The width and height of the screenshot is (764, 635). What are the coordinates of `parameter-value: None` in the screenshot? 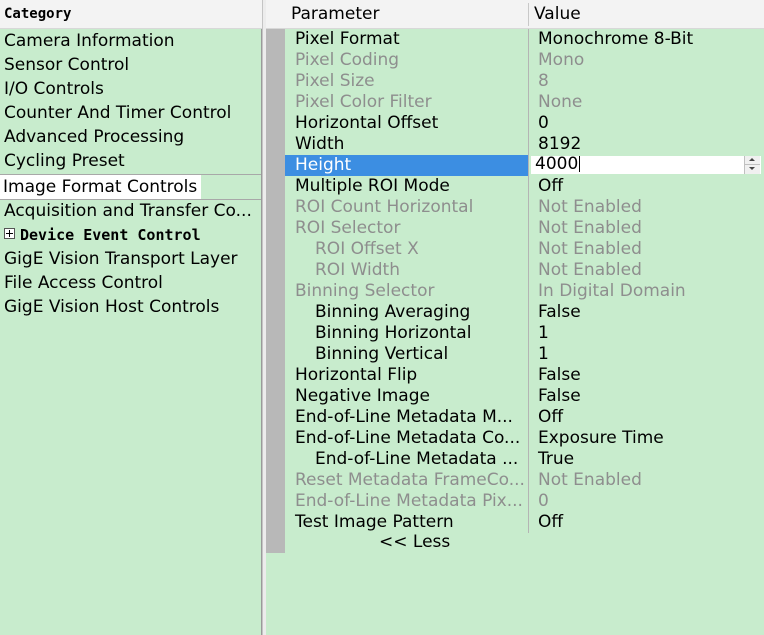 It's located at (646, 102).